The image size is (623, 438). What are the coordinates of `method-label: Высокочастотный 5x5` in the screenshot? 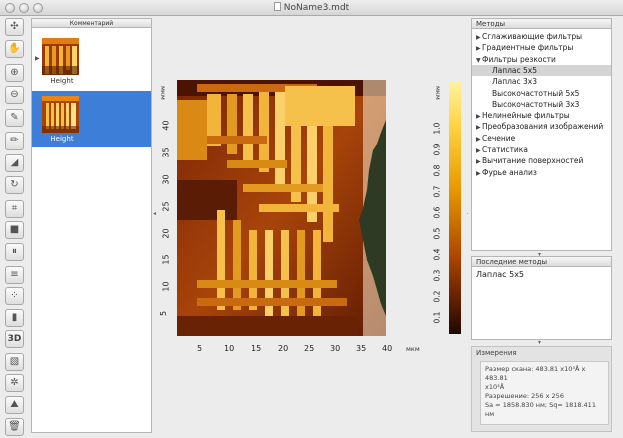 It's located at (536, 93).